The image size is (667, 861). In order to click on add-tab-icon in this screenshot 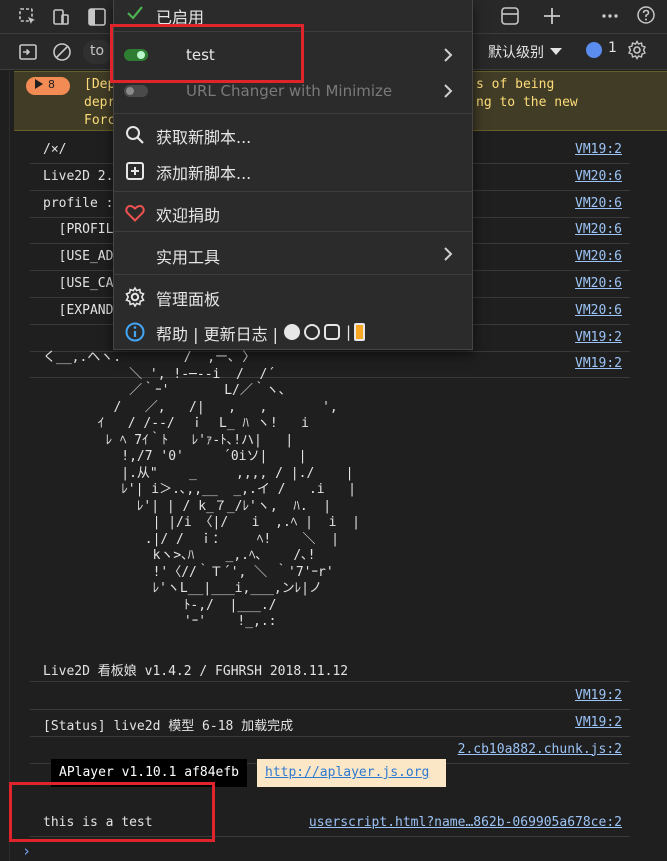, I will do `click(552, 16)`.